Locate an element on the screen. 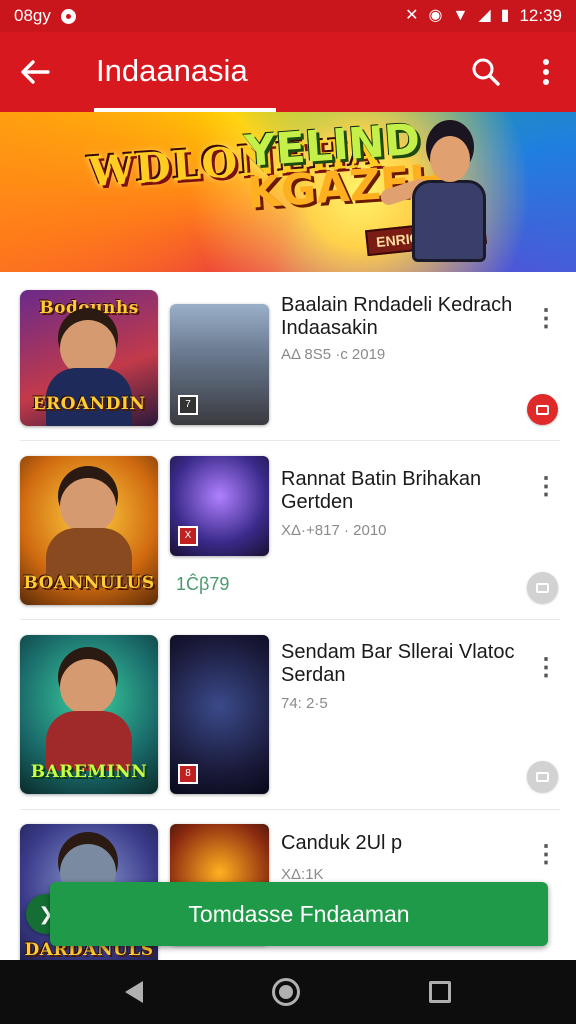 This screenshot has height=1024, width=576. search-icon is located at coordinates (486, 72).